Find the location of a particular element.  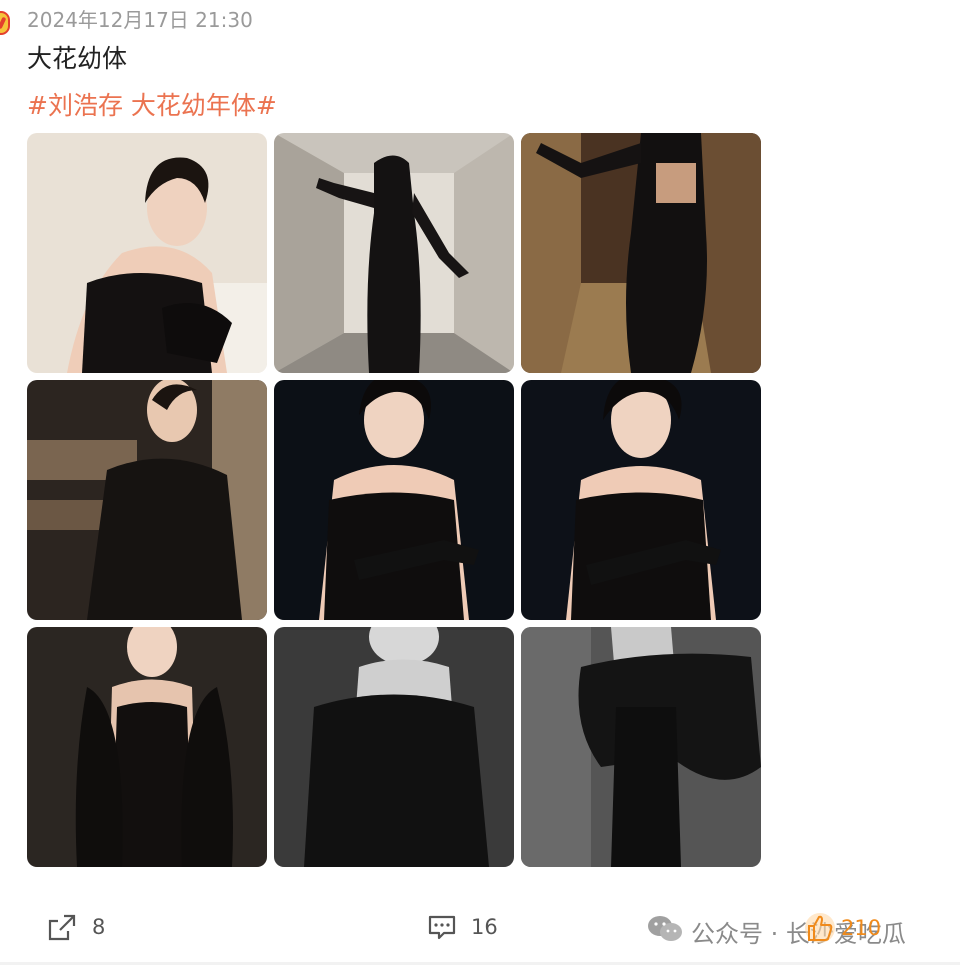

comment-icon is located at coordinates (442, 927).